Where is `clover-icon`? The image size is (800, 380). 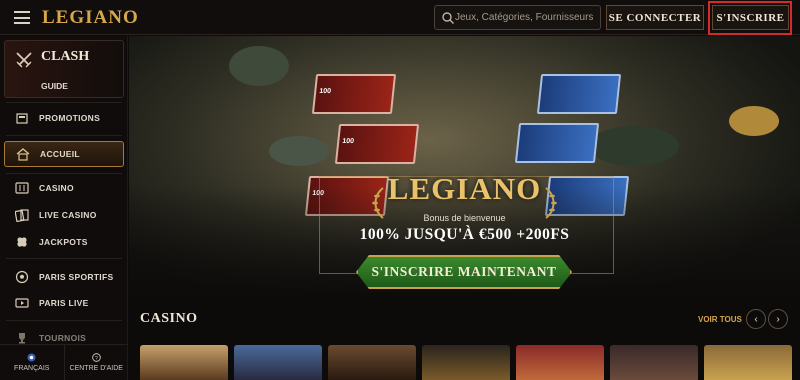
clover-icon is located at coordinates (22, 242).